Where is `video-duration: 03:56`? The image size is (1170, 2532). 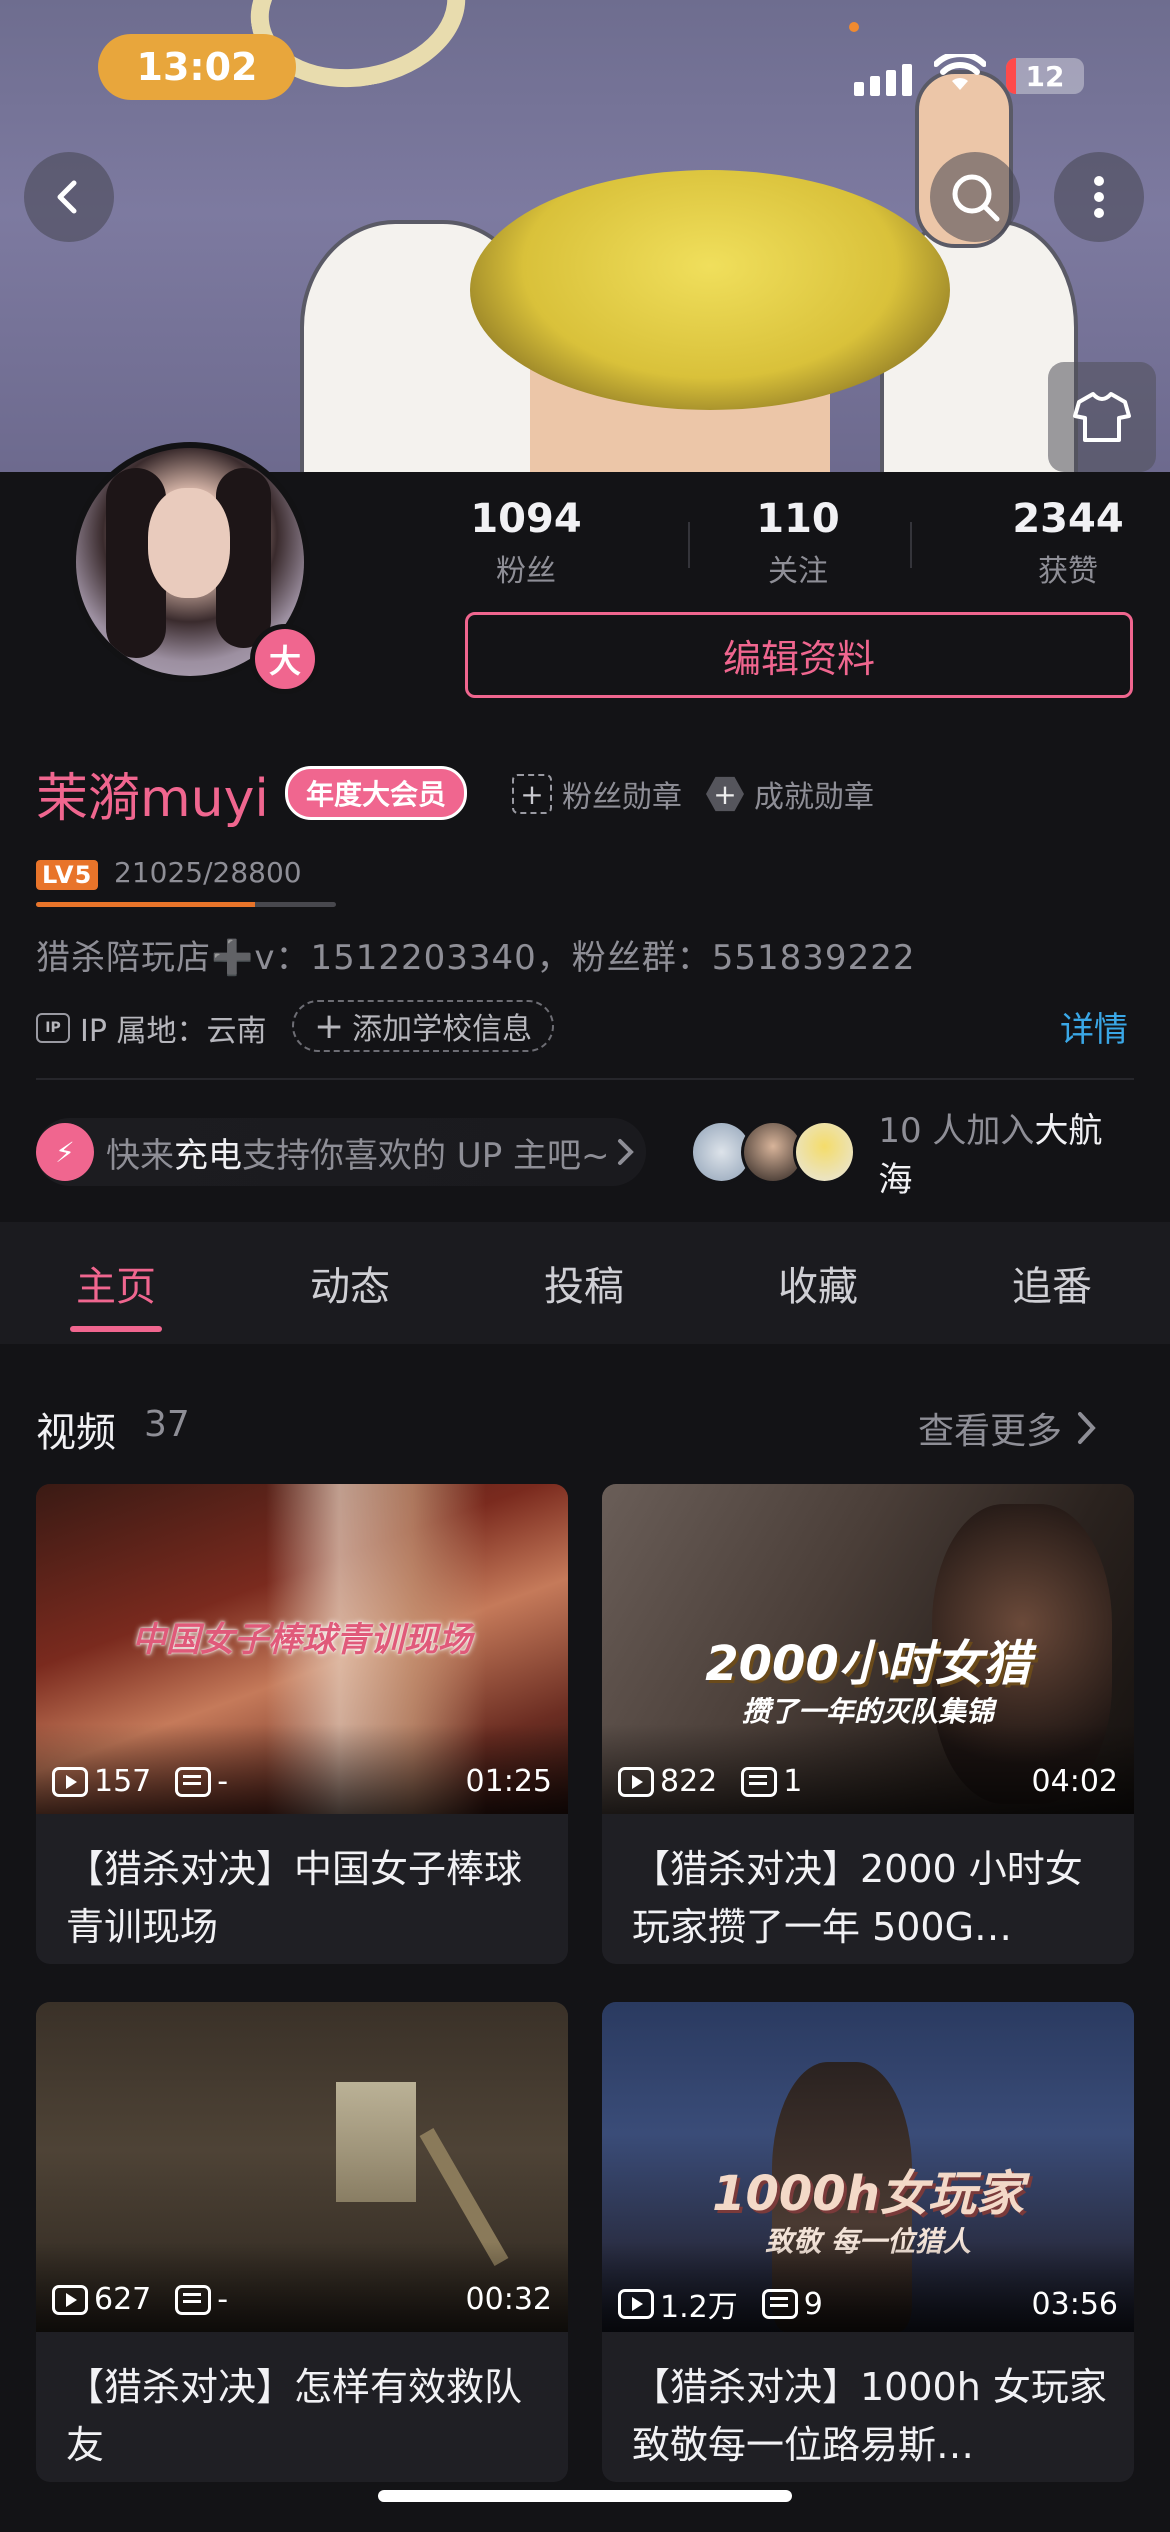
video-duration: 03:56 is located at coordinates (1074, 2304).